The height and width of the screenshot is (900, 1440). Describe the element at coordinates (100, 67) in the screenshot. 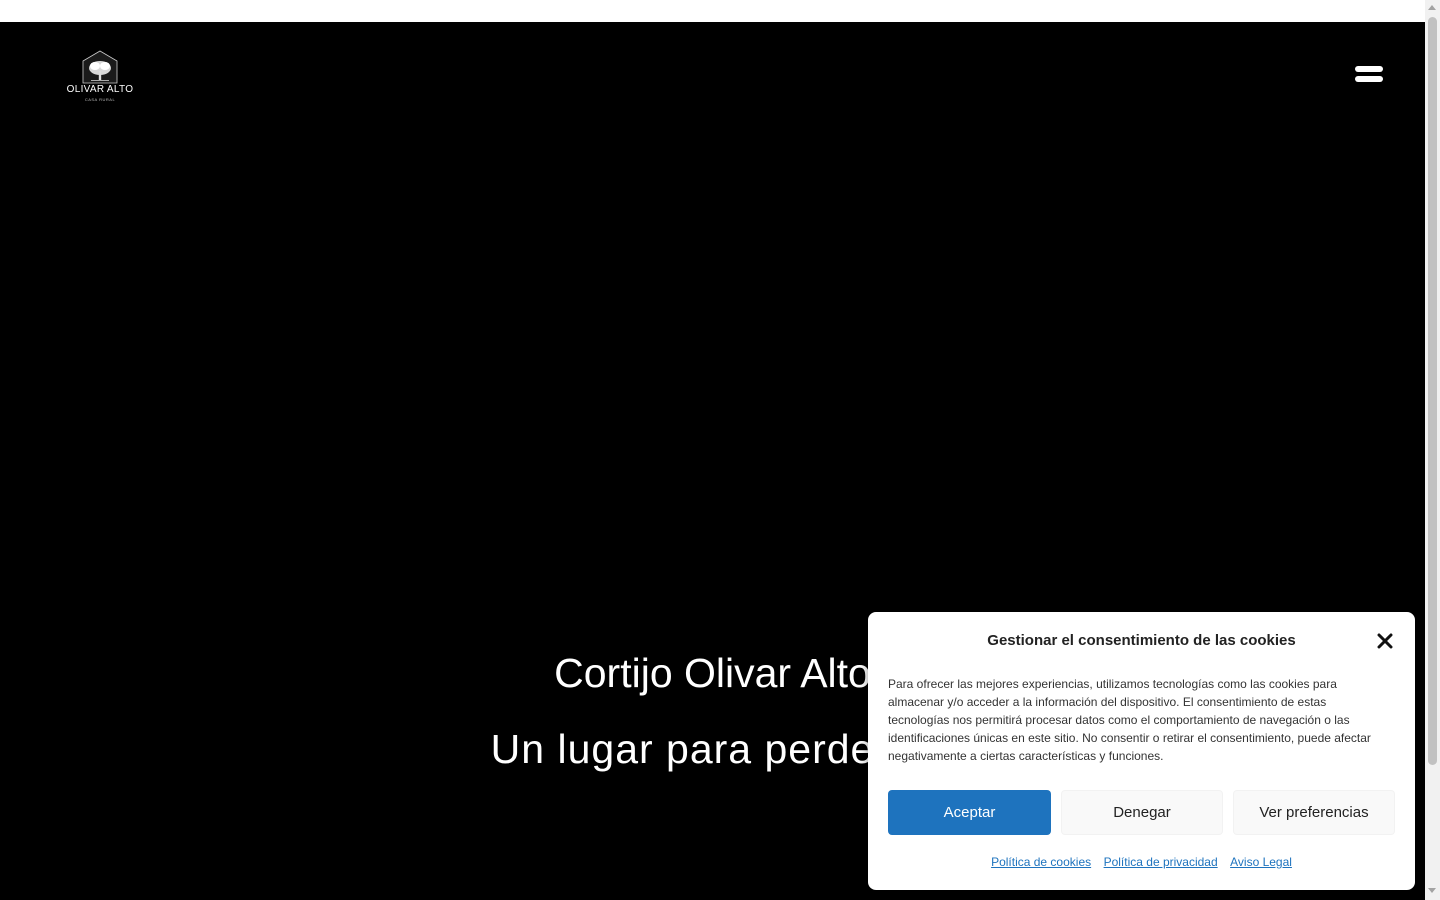

I see `olive-tree-logo-icon` at that location.